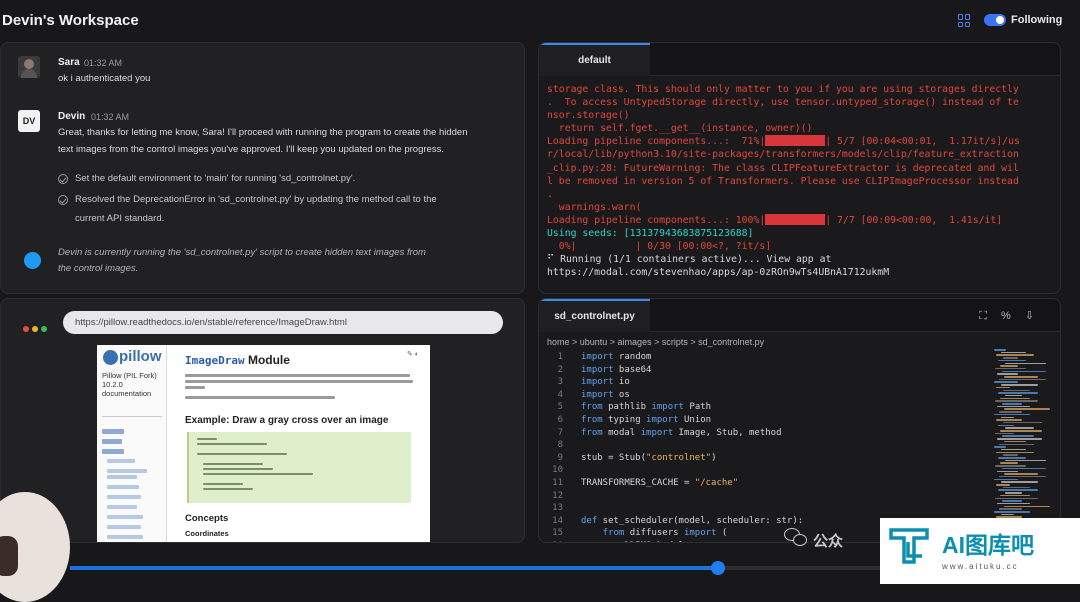 This screenshot has height=602, width=1080. Describe the element at coordinates (761, 458) in the screenshot. I see `code-line: 9 stub = Stub("controlnet")` at that location.